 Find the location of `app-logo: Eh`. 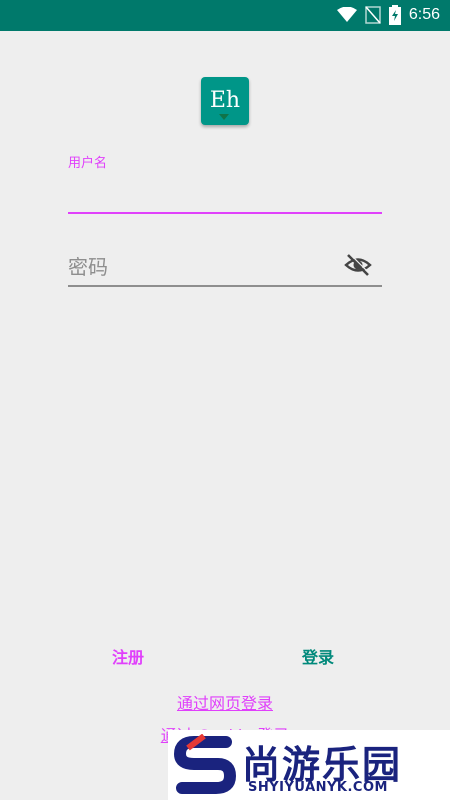

app-logo: Eh is located at coordinates (225, 101).